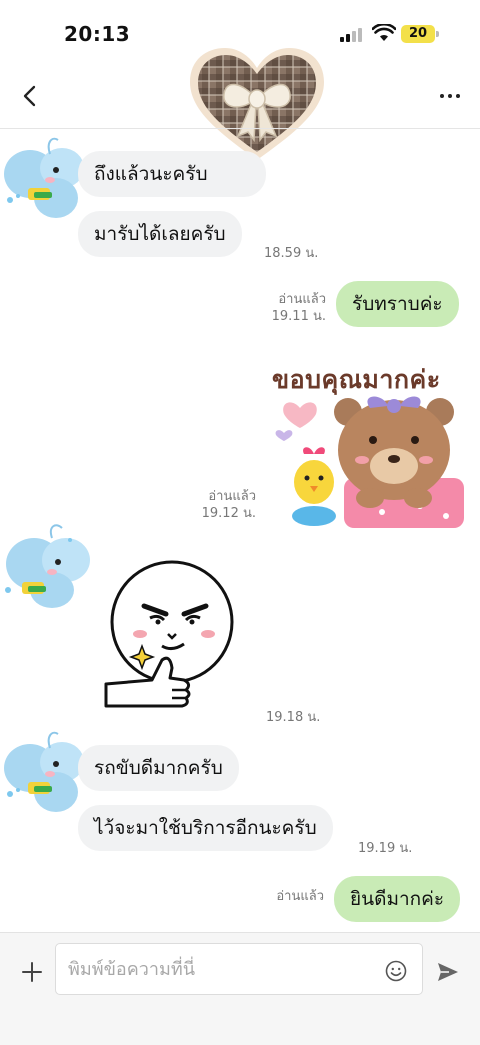 This screenshot has height=1045, width=480. I want to click on emoji-icon, so click(396, 971).